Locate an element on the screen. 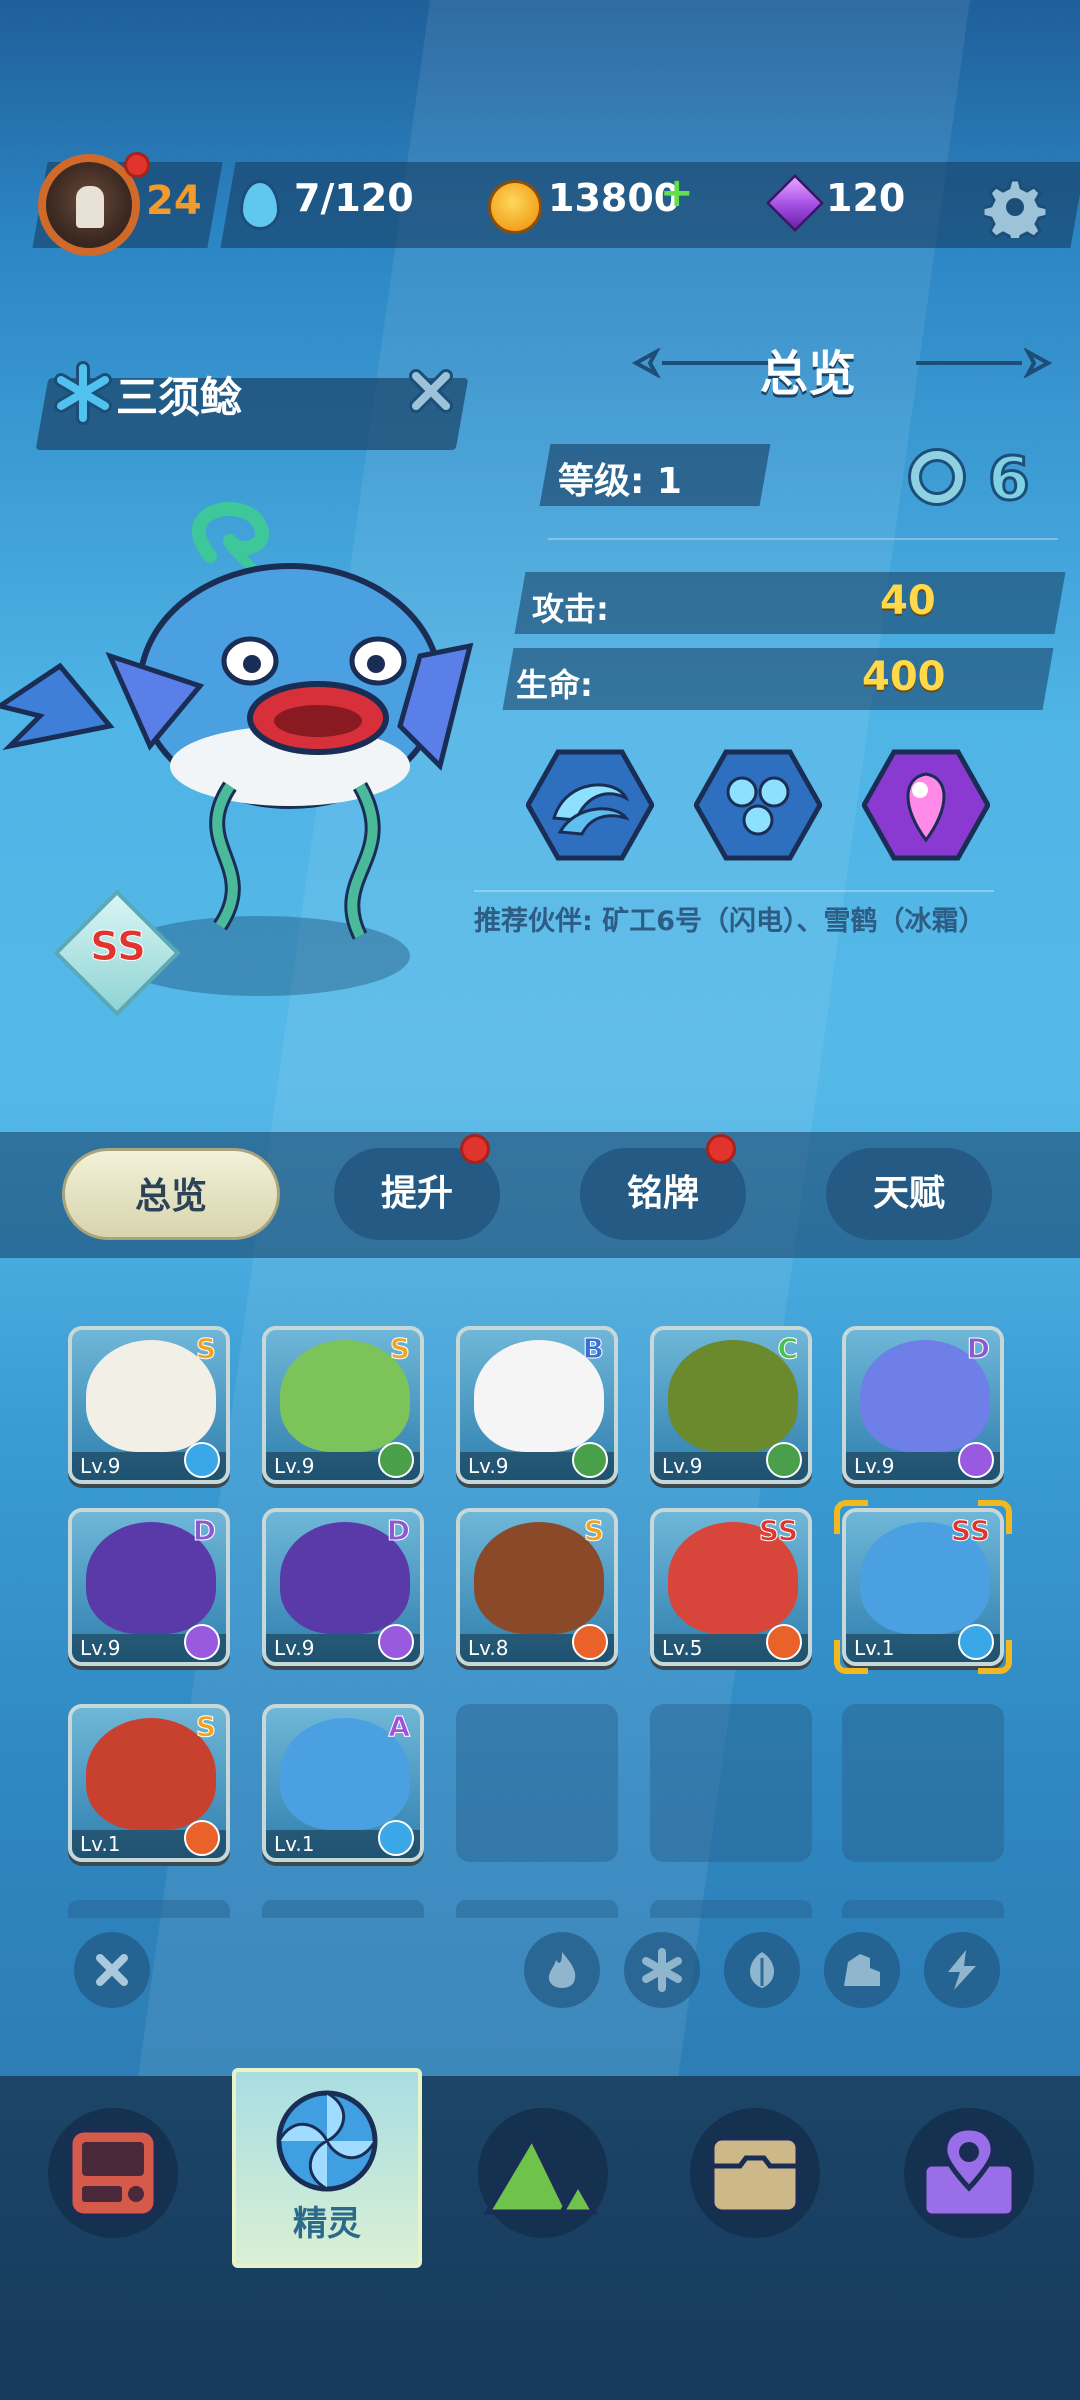 The height and width of the screenshot is (2400, 1080). player-avatar is located at coordinates (94, 204).